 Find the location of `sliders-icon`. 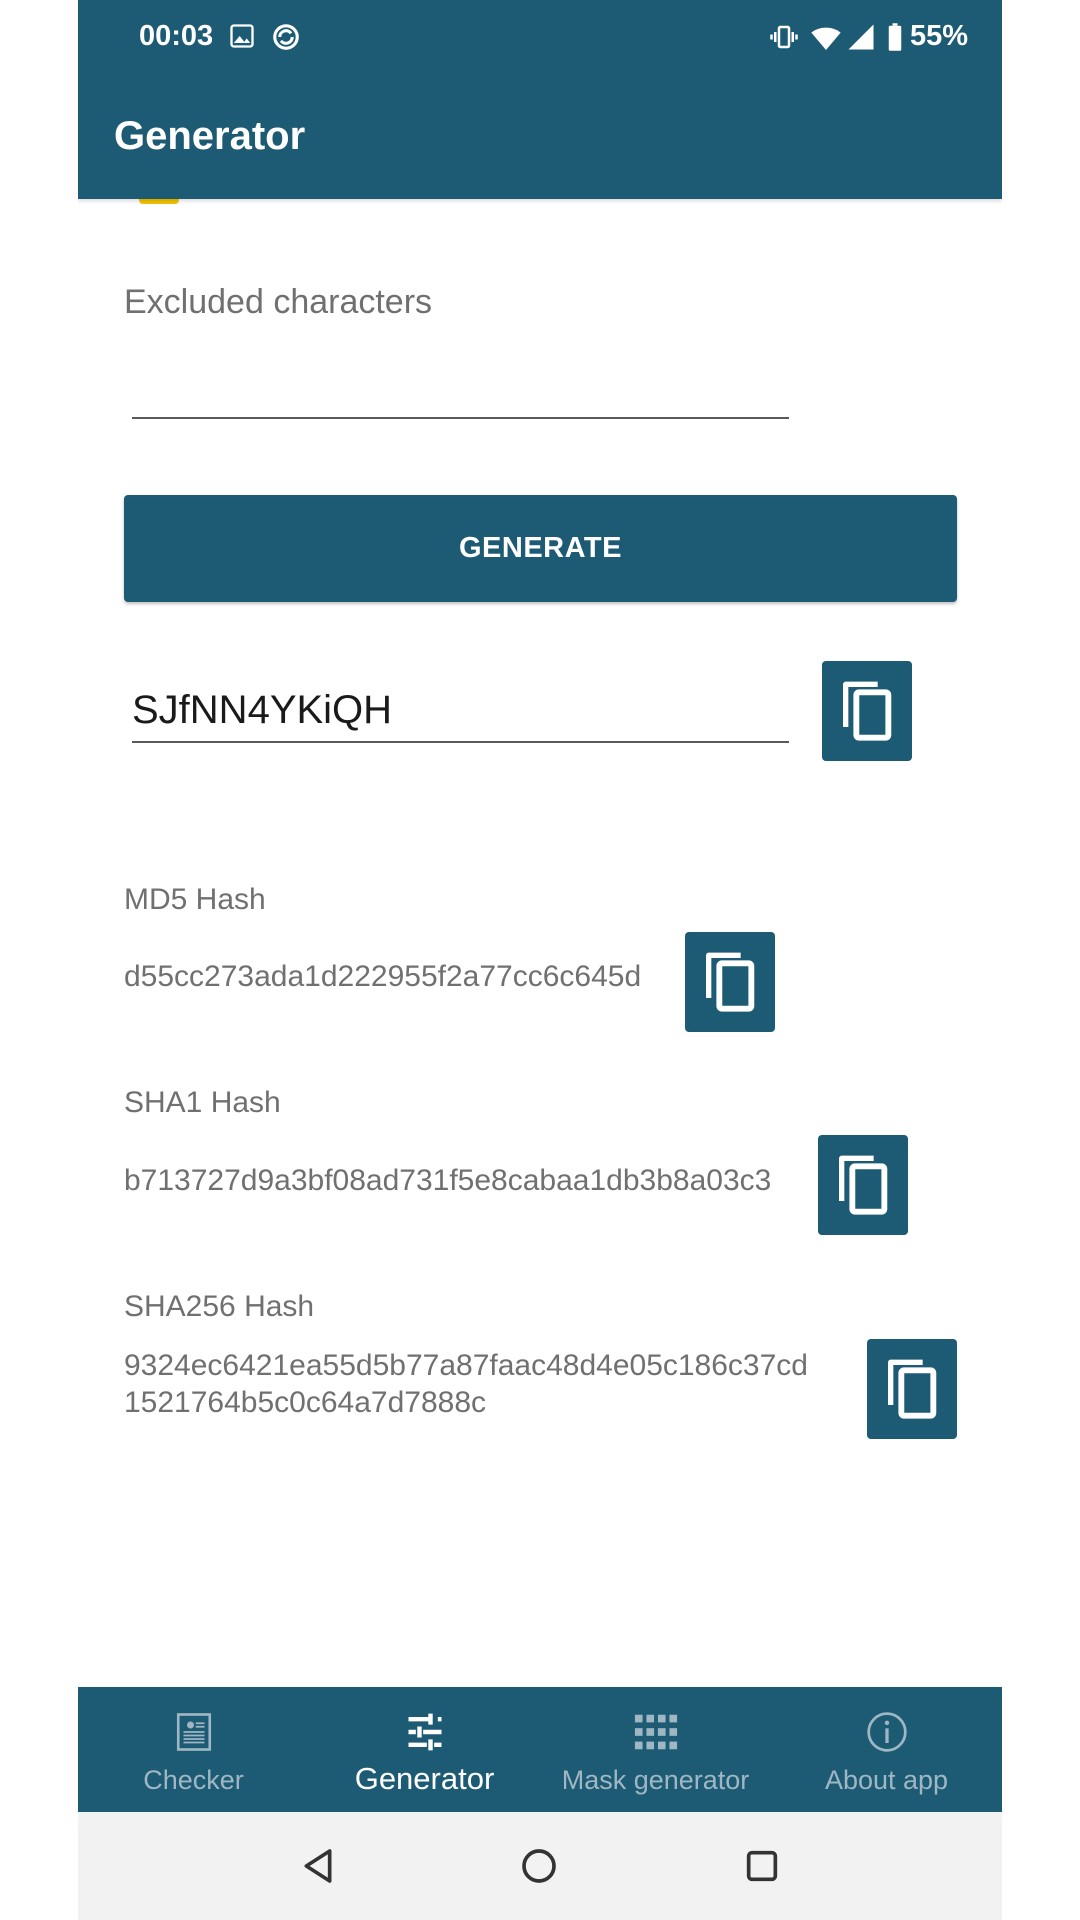

sliders-icon is located at coordinates (425, 1732).